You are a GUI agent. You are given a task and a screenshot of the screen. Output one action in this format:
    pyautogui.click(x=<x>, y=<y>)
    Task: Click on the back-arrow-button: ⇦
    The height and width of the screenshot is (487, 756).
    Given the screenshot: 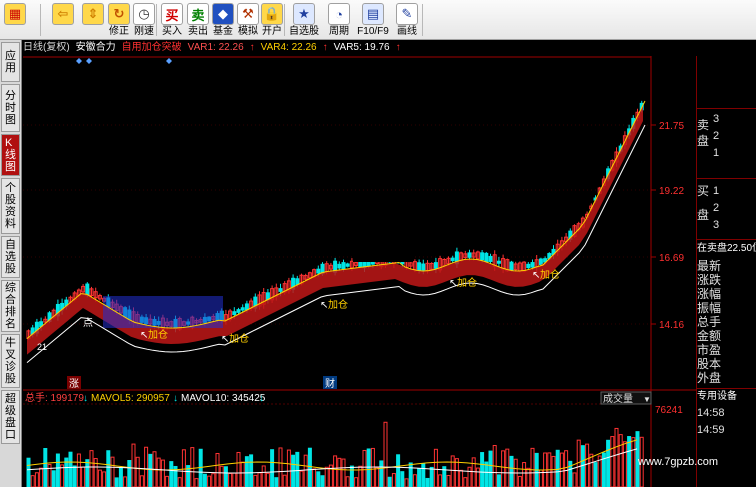 What is the action you would take?
    pyautogui.click(x=63, y=20)
    